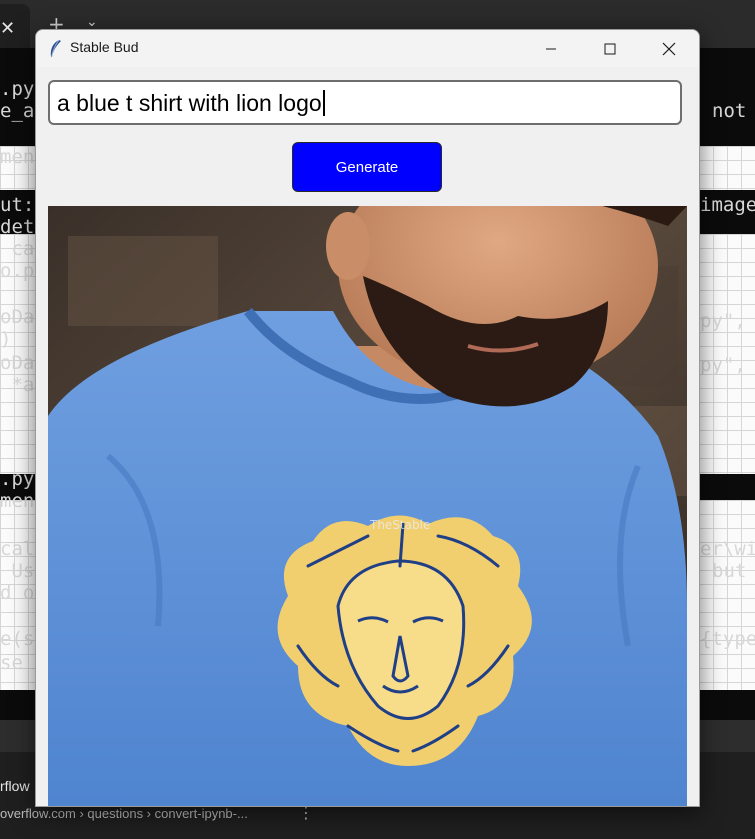 The width and height of the screenshot is (755, 839). I want to click on generate-button: Generate, so click(367, 167).